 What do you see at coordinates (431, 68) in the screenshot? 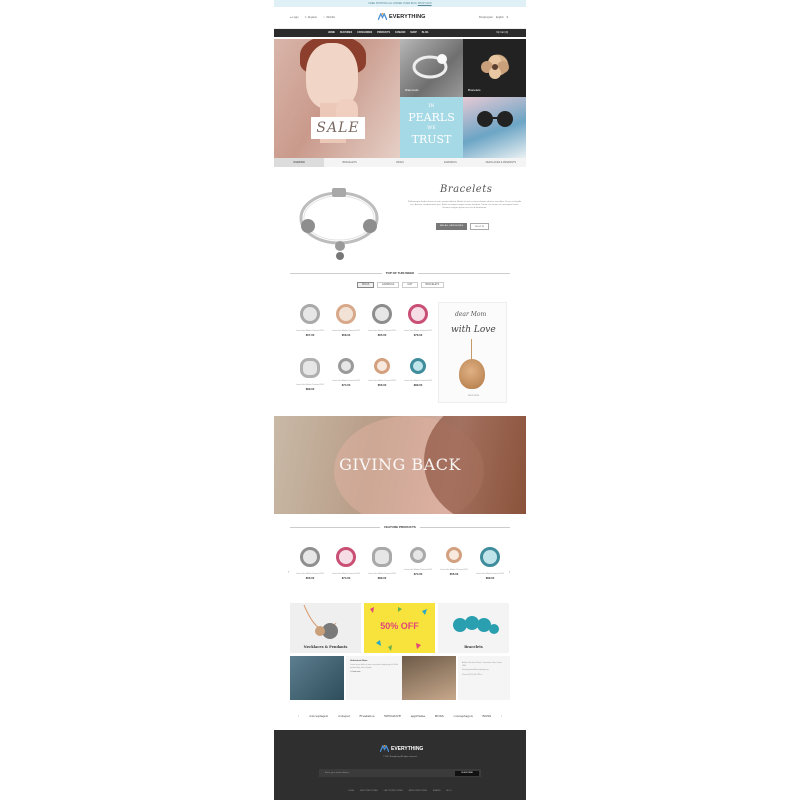
I see `tile-diamonds: Diamonds` at bounding box center [431, 68].